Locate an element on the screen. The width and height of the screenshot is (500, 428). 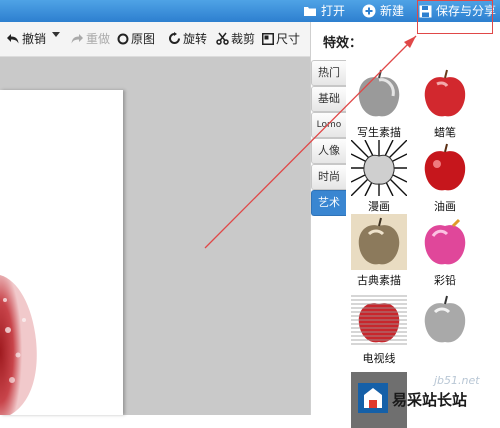
watermark: jb51.net 易采站长站 is located at coordinates (426, 394).